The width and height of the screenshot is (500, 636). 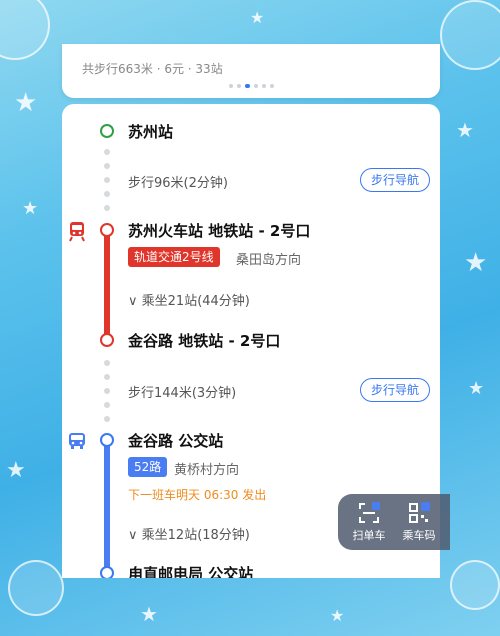 I want to click on start-node-icon, so click(x=107, y=131).